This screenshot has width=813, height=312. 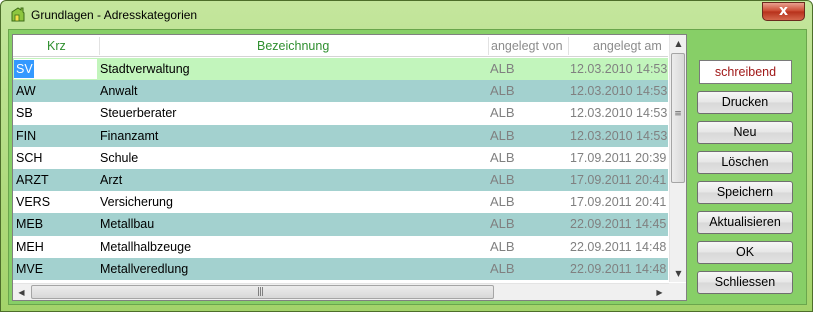 I want to click on table-row: VERS Versicherung ALB 17.09.2011 20:41, so click(x=340, y=202).